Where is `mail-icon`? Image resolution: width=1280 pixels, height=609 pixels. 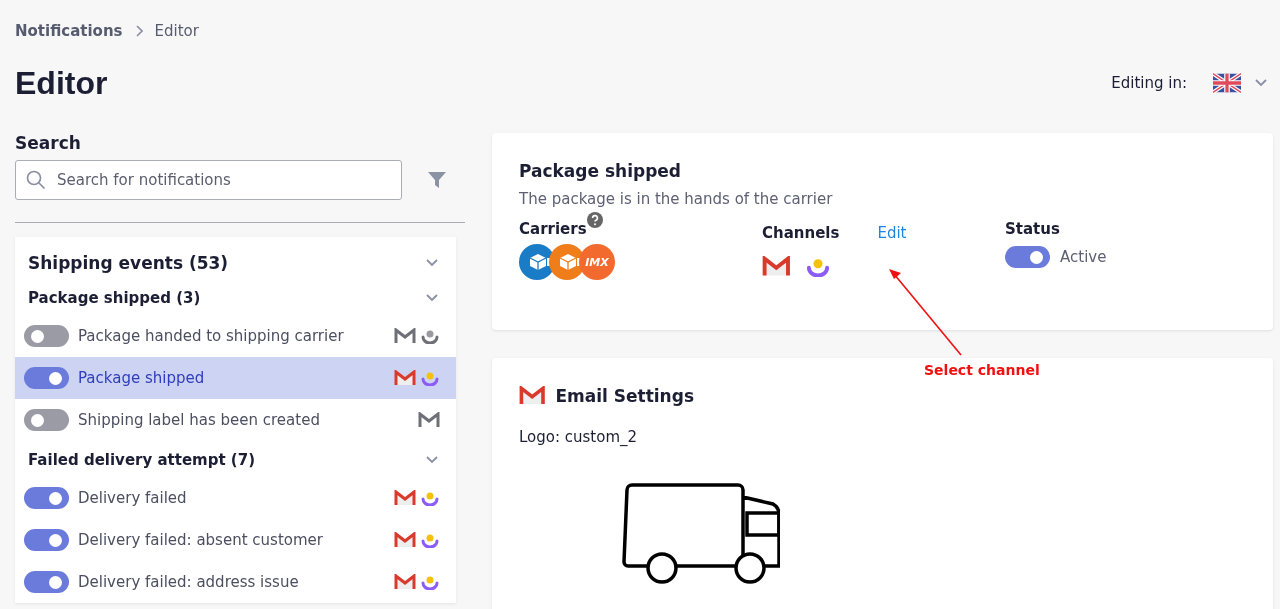
mail-icon is located at coordinates (532, 396).